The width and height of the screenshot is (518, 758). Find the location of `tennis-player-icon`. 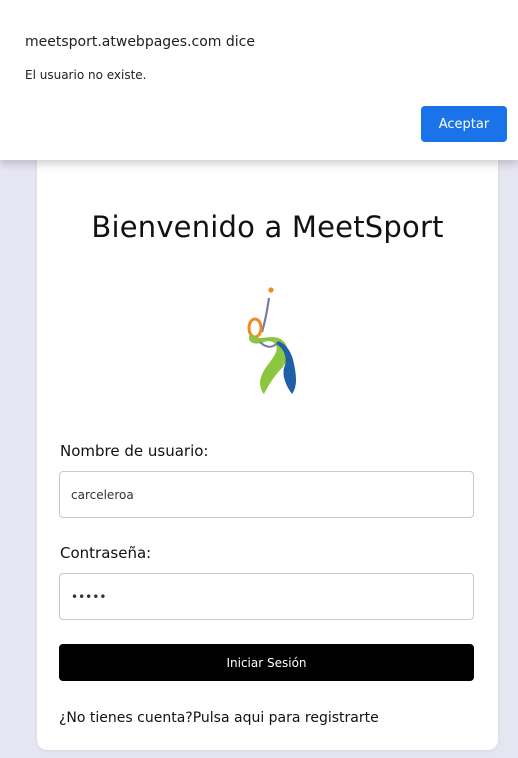

tennis-player-icon is located at coordinates (271, 340).